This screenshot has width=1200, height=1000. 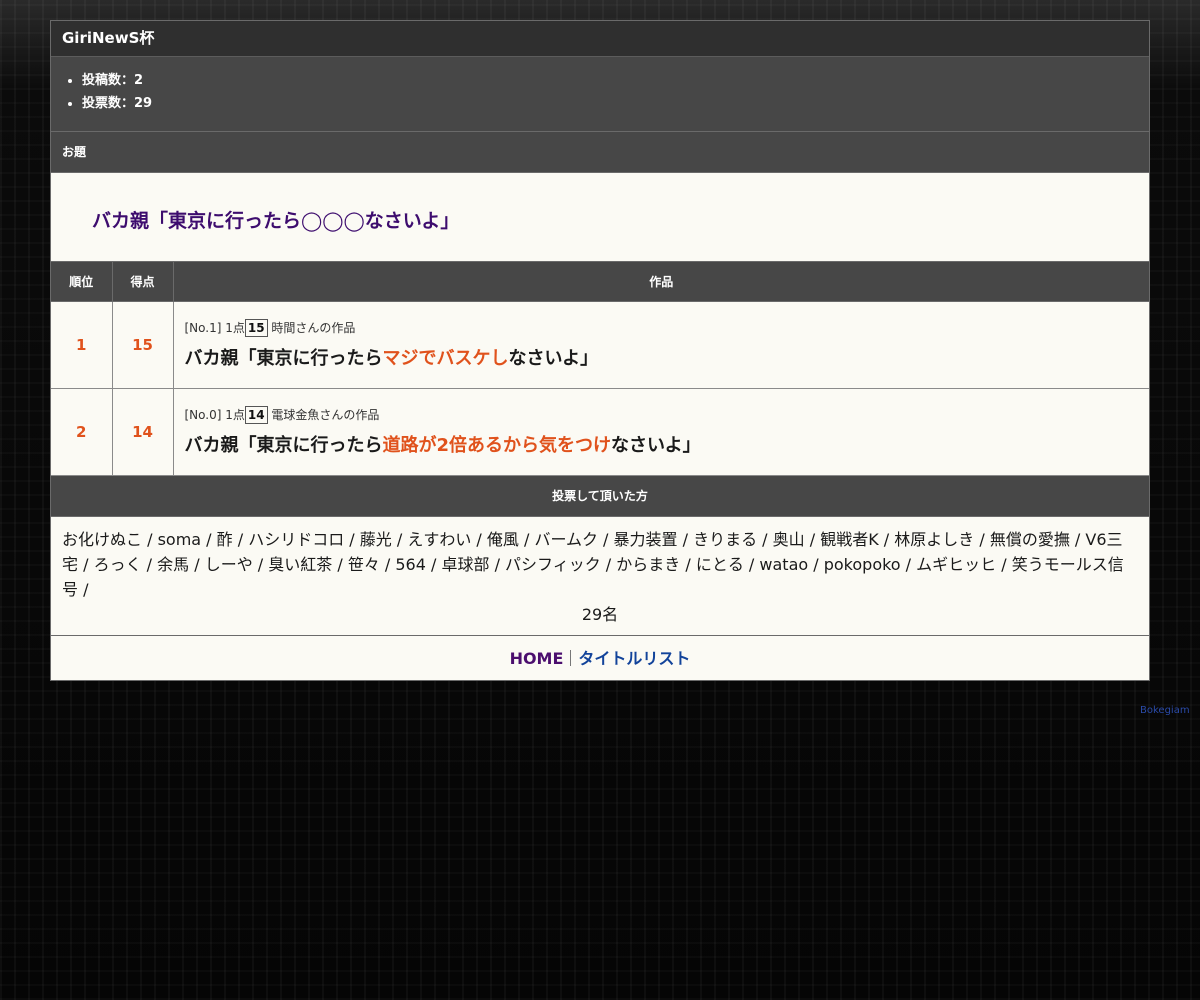 What do you see at coordinates (615, 103) in the screenshot?
I see `vote-count: 投票数：29` at bounding box center [615, 103].